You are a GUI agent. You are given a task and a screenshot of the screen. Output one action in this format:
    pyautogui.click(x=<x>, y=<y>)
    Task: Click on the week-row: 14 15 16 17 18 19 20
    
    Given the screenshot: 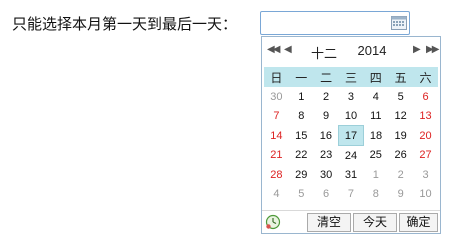 What is the action you would take?
    pyautogui.click(x=351, y=135)
    